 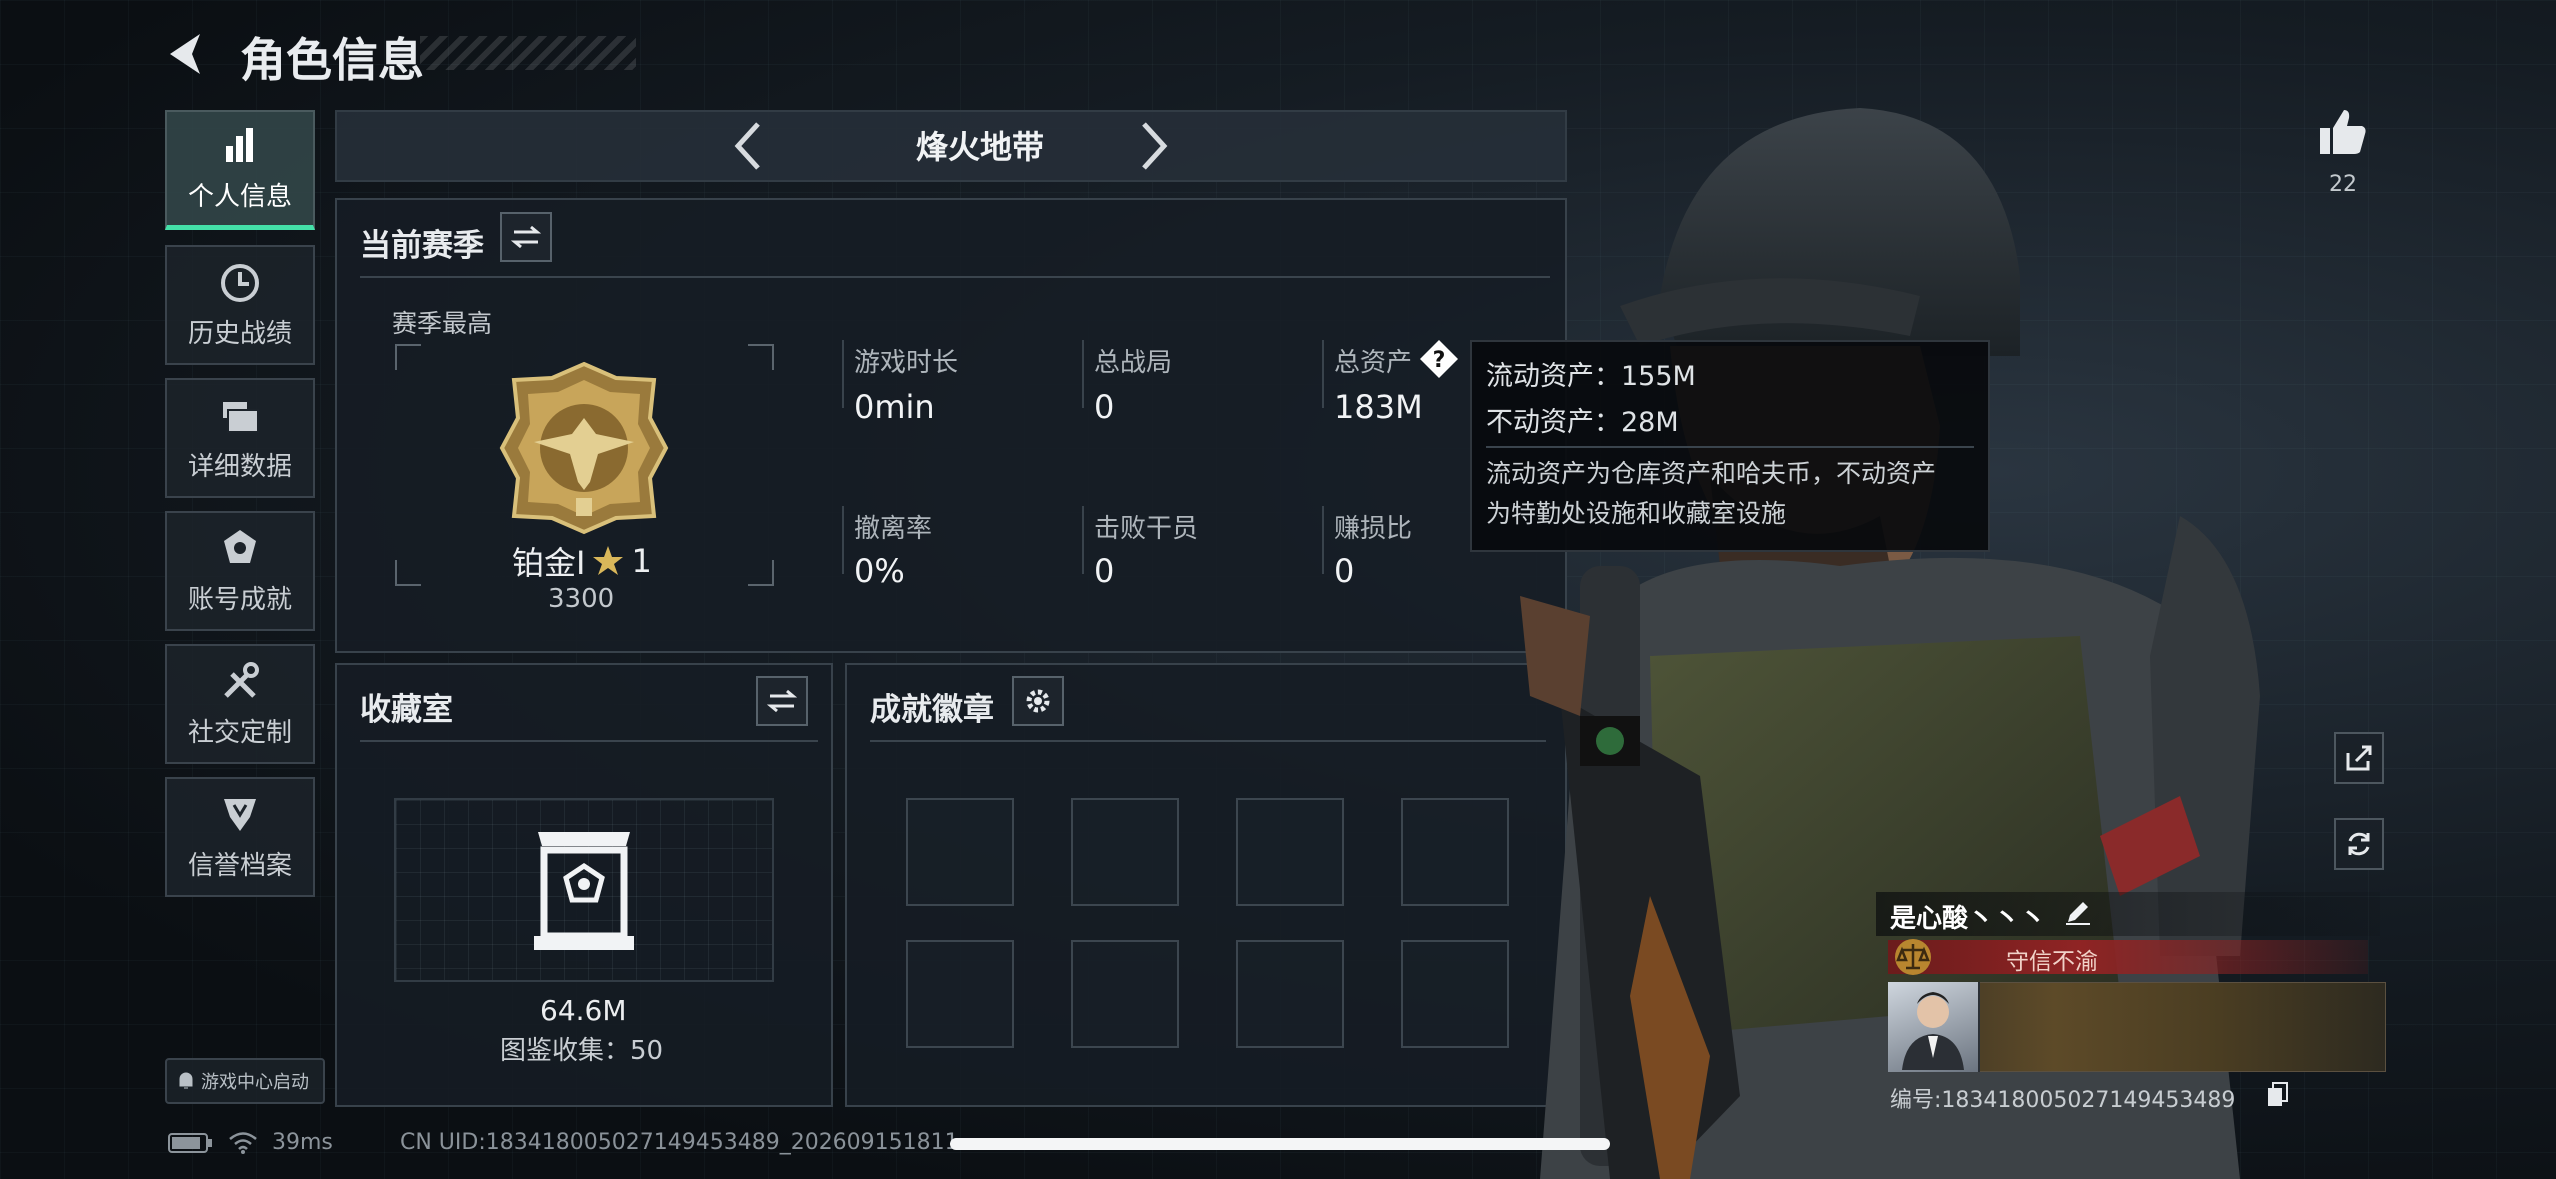 What do you see at coordinates (190, 1142) in the screenshot?
I see `battery-icon` at bounding box center [190, 1142].